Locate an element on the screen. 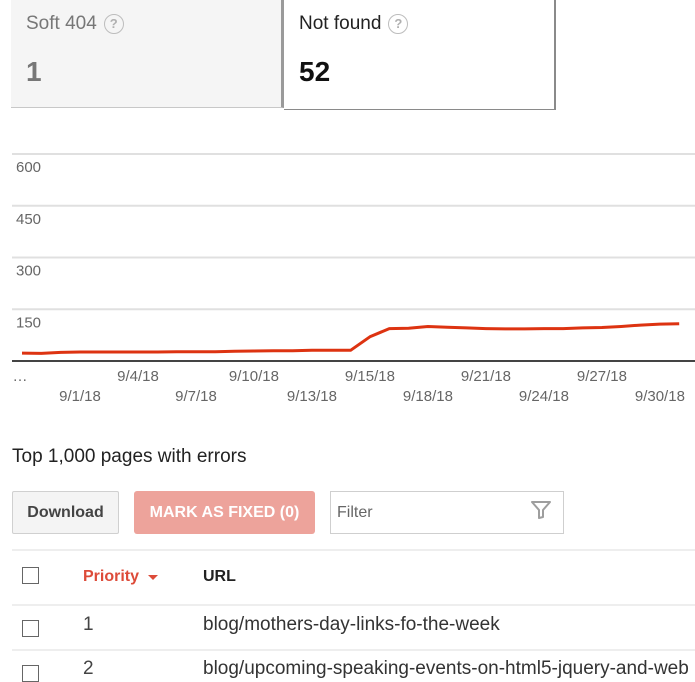 The image size is (695, 682). stat-card-label: Not found is located at coordinates (340, 24).